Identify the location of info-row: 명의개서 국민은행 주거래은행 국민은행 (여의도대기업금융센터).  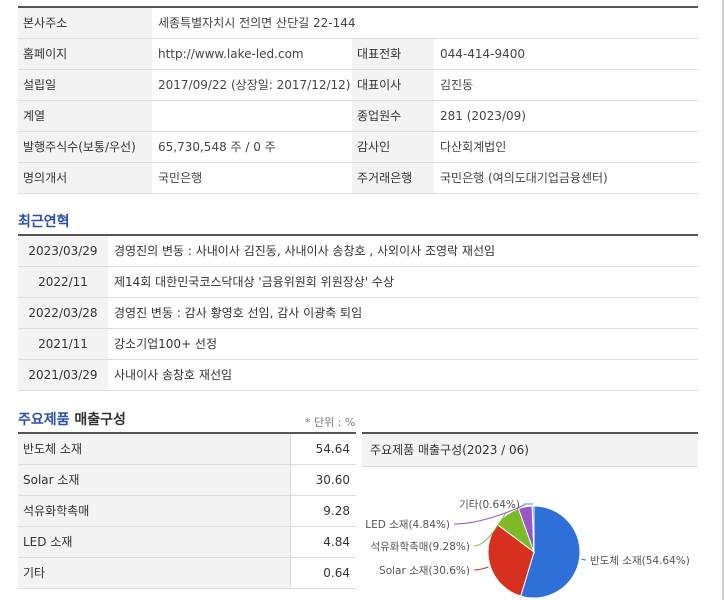
(358, 178).